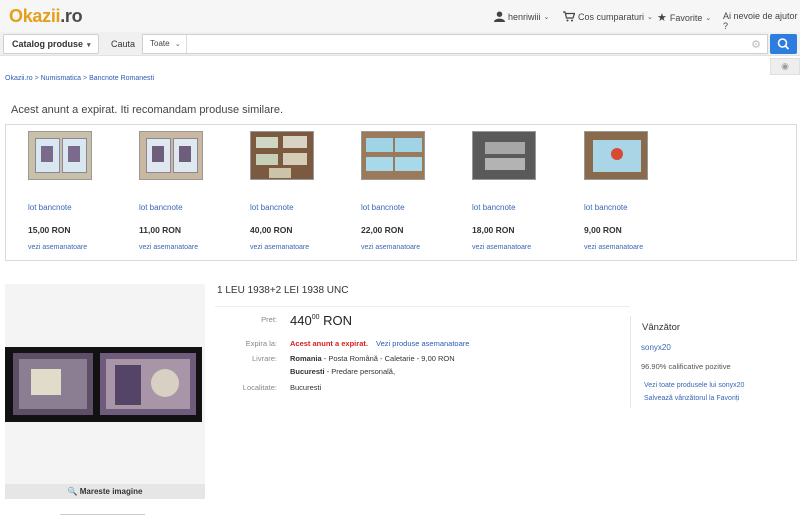 The image size is (800, 519). Describe the element at coordinates (338, 320) in the screenshot. I see `price-currency: RON` at that location.